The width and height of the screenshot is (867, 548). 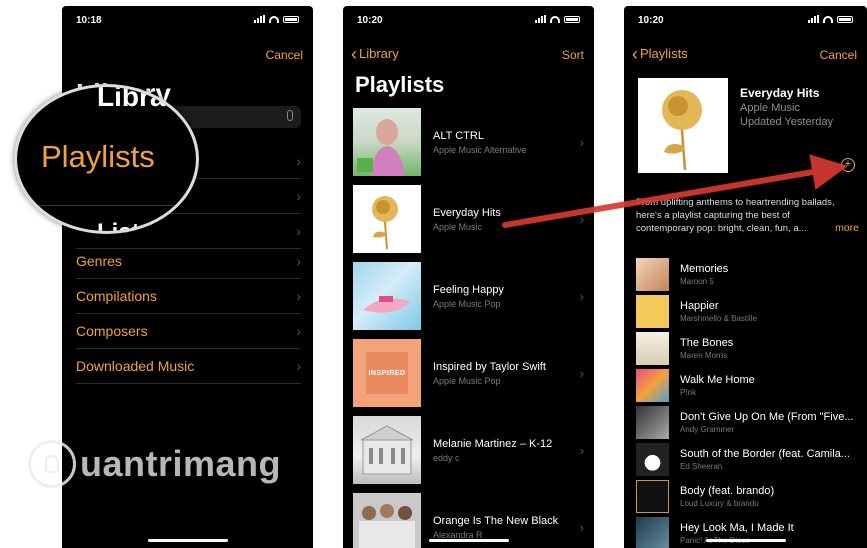 What do you see at coordinates (719, 503) in the screenshot?
I see `song-artist: Loud Luxury & brando` at bounding box center [719, 503].